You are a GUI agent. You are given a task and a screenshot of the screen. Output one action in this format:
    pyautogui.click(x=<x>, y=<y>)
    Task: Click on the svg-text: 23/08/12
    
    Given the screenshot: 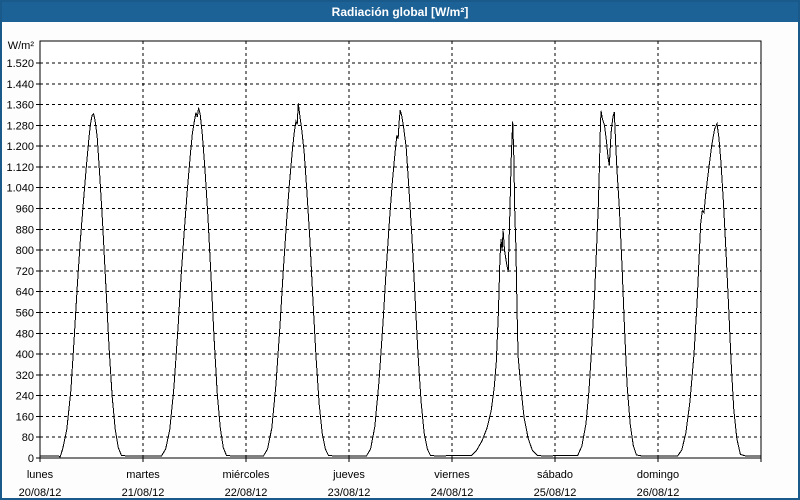 What is the action you would take?
    pyautogui.click(x=349, y=492)
    